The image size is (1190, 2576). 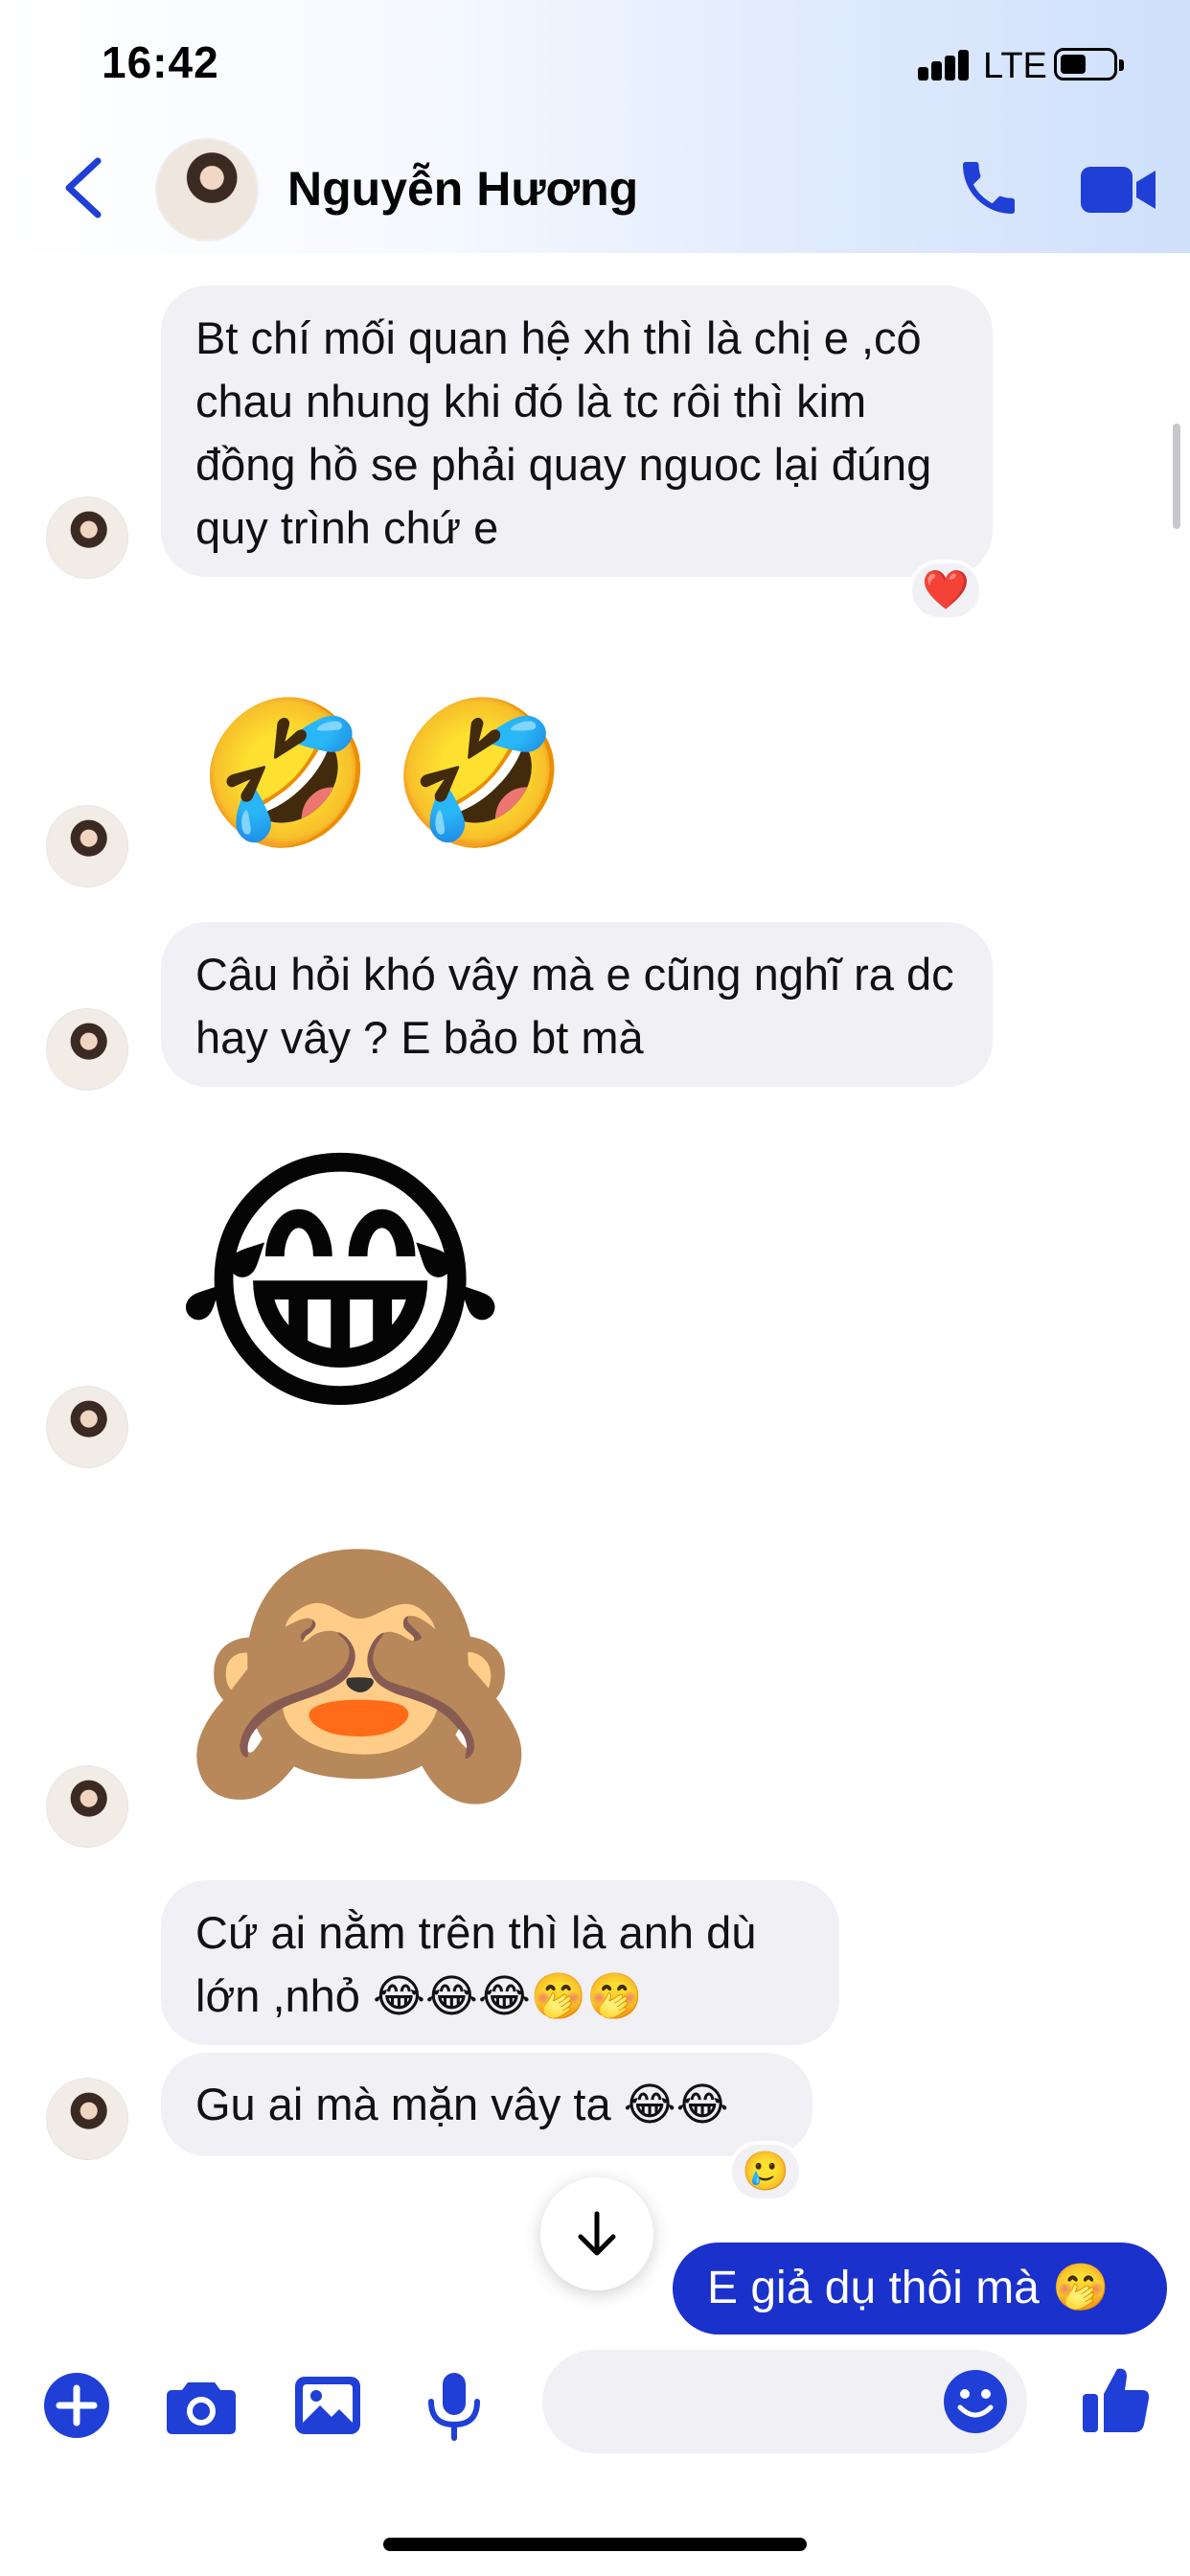 I want to click on gallery-button, so click(x=327, y=2405).